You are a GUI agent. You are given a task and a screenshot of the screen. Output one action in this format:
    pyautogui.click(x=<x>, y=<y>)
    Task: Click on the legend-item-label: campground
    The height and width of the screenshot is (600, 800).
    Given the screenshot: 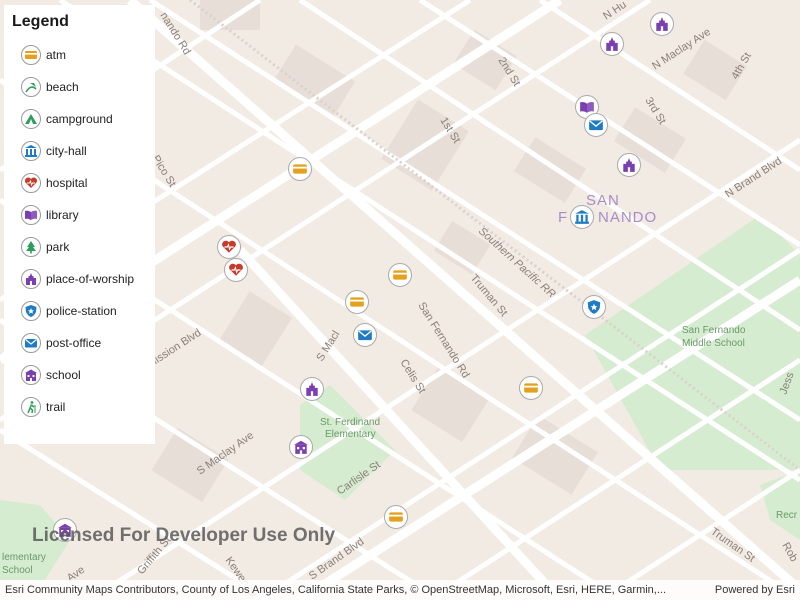 What is the action you would take?
    pyautogui.click(x=79, y=119)
    